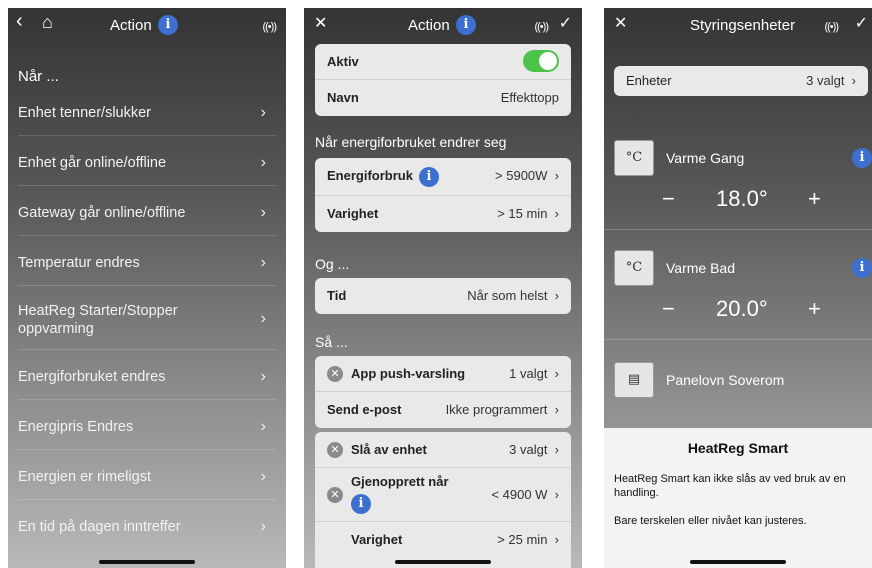 The height and width of the screenshot is (568, 872). What do you see at coordinates (738, 385) in the screenshot?
I see `device-row: ▤ Panelovn Soverom` at bounding box center [738, 385].